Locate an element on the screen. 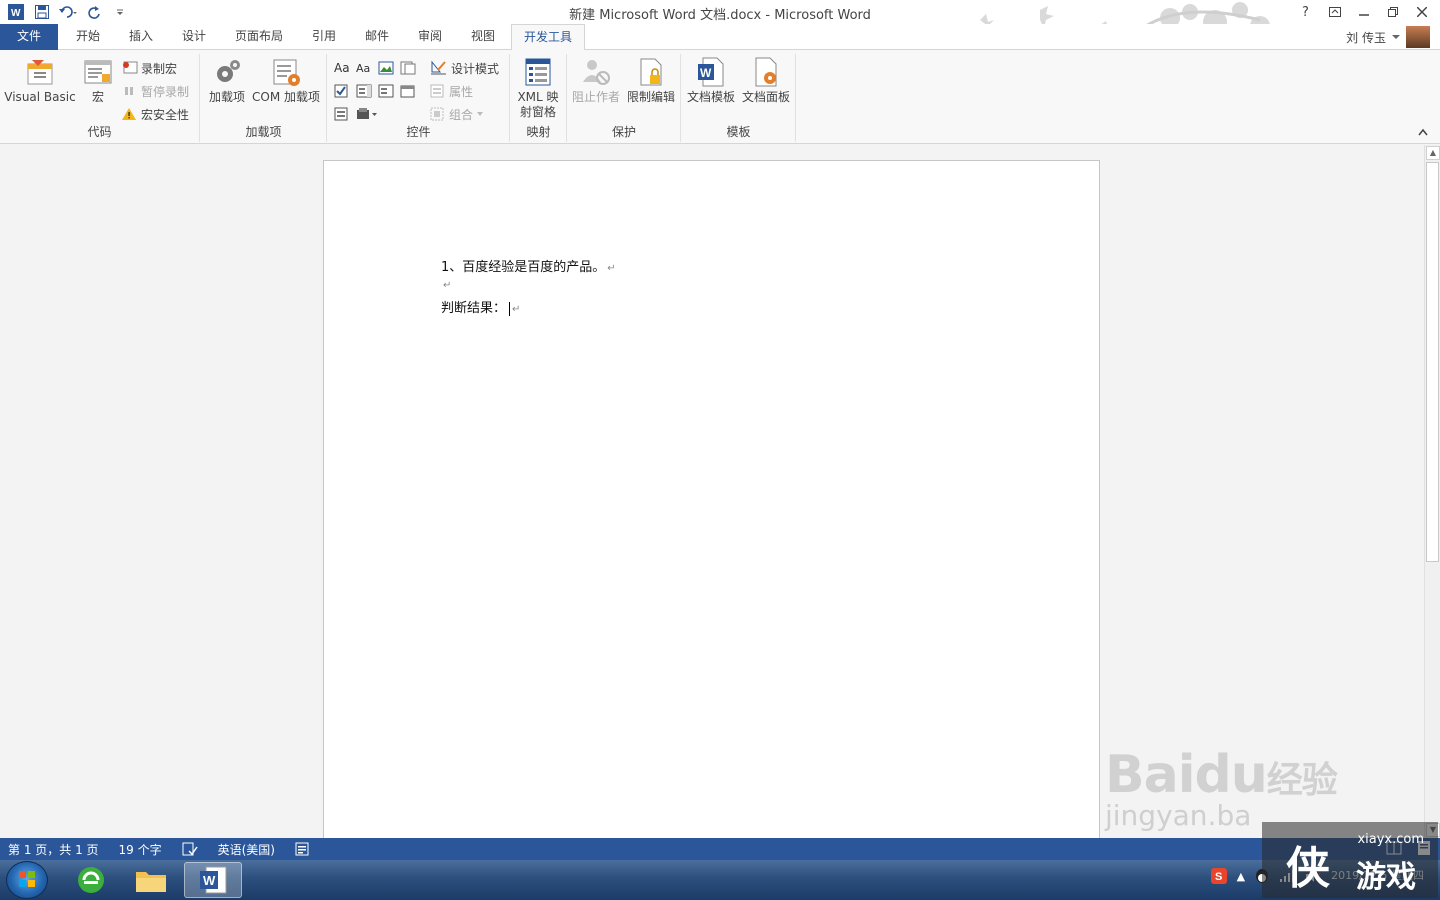 This screenshot has width=1440, height=900. group-templates: W 文档模板 文档面板 模板 is located at coordinates (739, 98).